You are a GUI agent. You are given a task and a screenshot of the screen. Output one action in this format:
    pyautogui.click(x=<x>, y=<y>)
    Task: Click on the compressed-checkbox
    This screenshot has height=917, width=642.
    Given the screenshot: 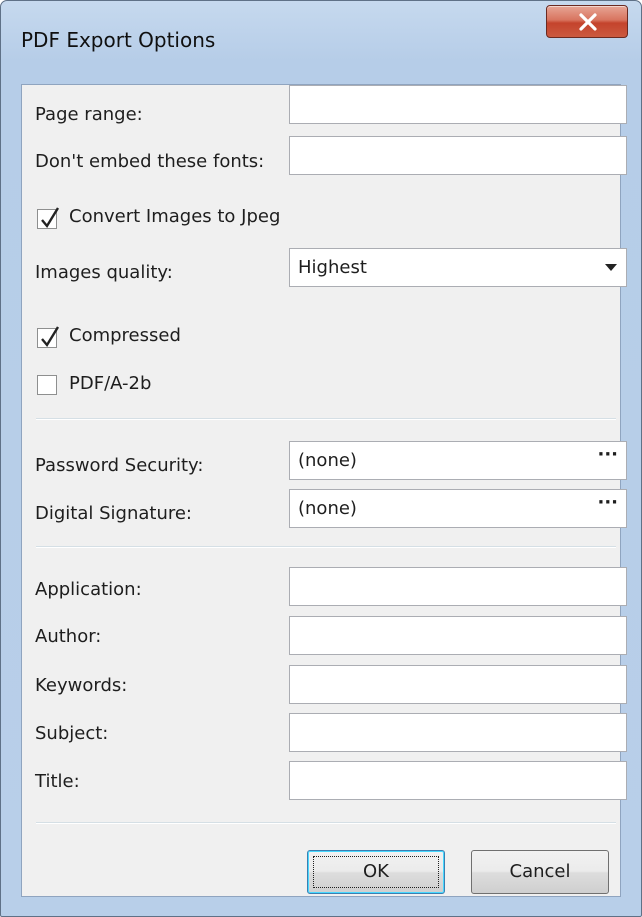 What is the action you would take?
    pyautogui.click(x=48, y=337)
    